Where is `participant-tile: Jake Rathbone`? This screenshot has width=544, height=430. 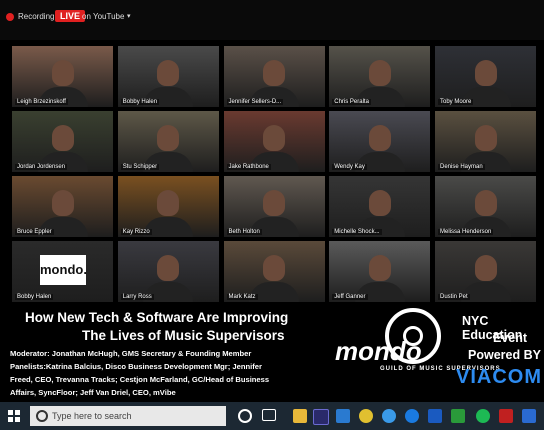 participant-tile: Jake Rathbone is located at coordinates (274, 141).